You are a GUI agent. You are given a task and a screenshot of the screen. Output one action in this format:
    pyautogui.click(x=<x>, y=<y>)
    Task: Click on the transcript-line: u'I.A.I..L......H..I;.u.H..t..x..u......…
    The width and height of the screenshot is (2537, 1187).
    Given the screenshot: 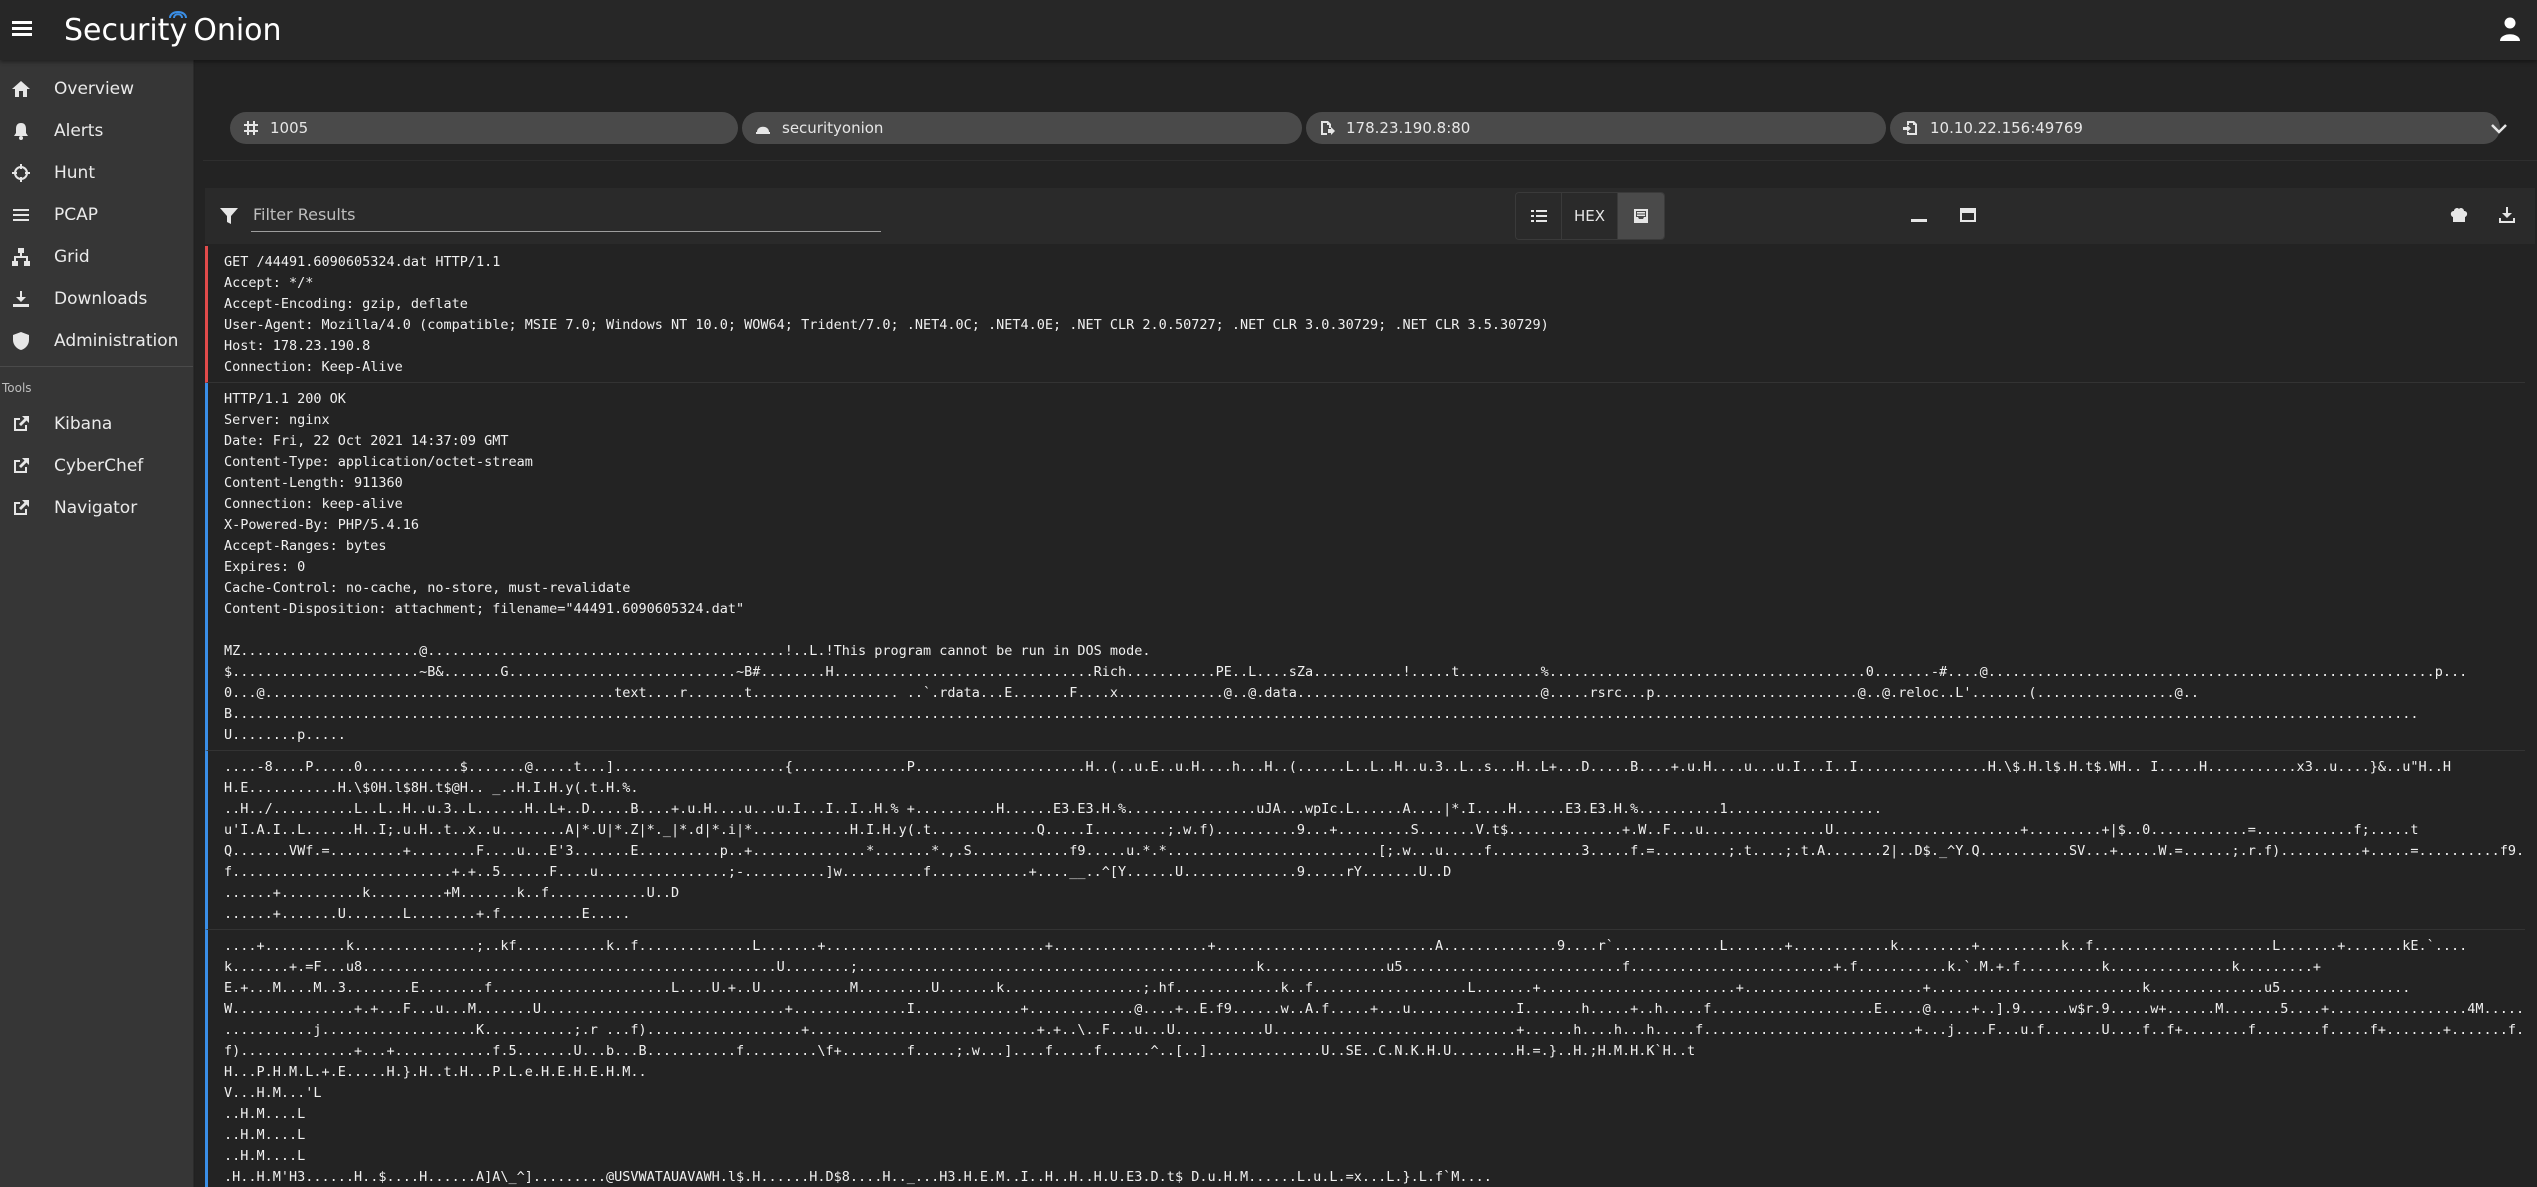 What is the action you would take?
    pyautogui.click(x=1321, y=830)
    